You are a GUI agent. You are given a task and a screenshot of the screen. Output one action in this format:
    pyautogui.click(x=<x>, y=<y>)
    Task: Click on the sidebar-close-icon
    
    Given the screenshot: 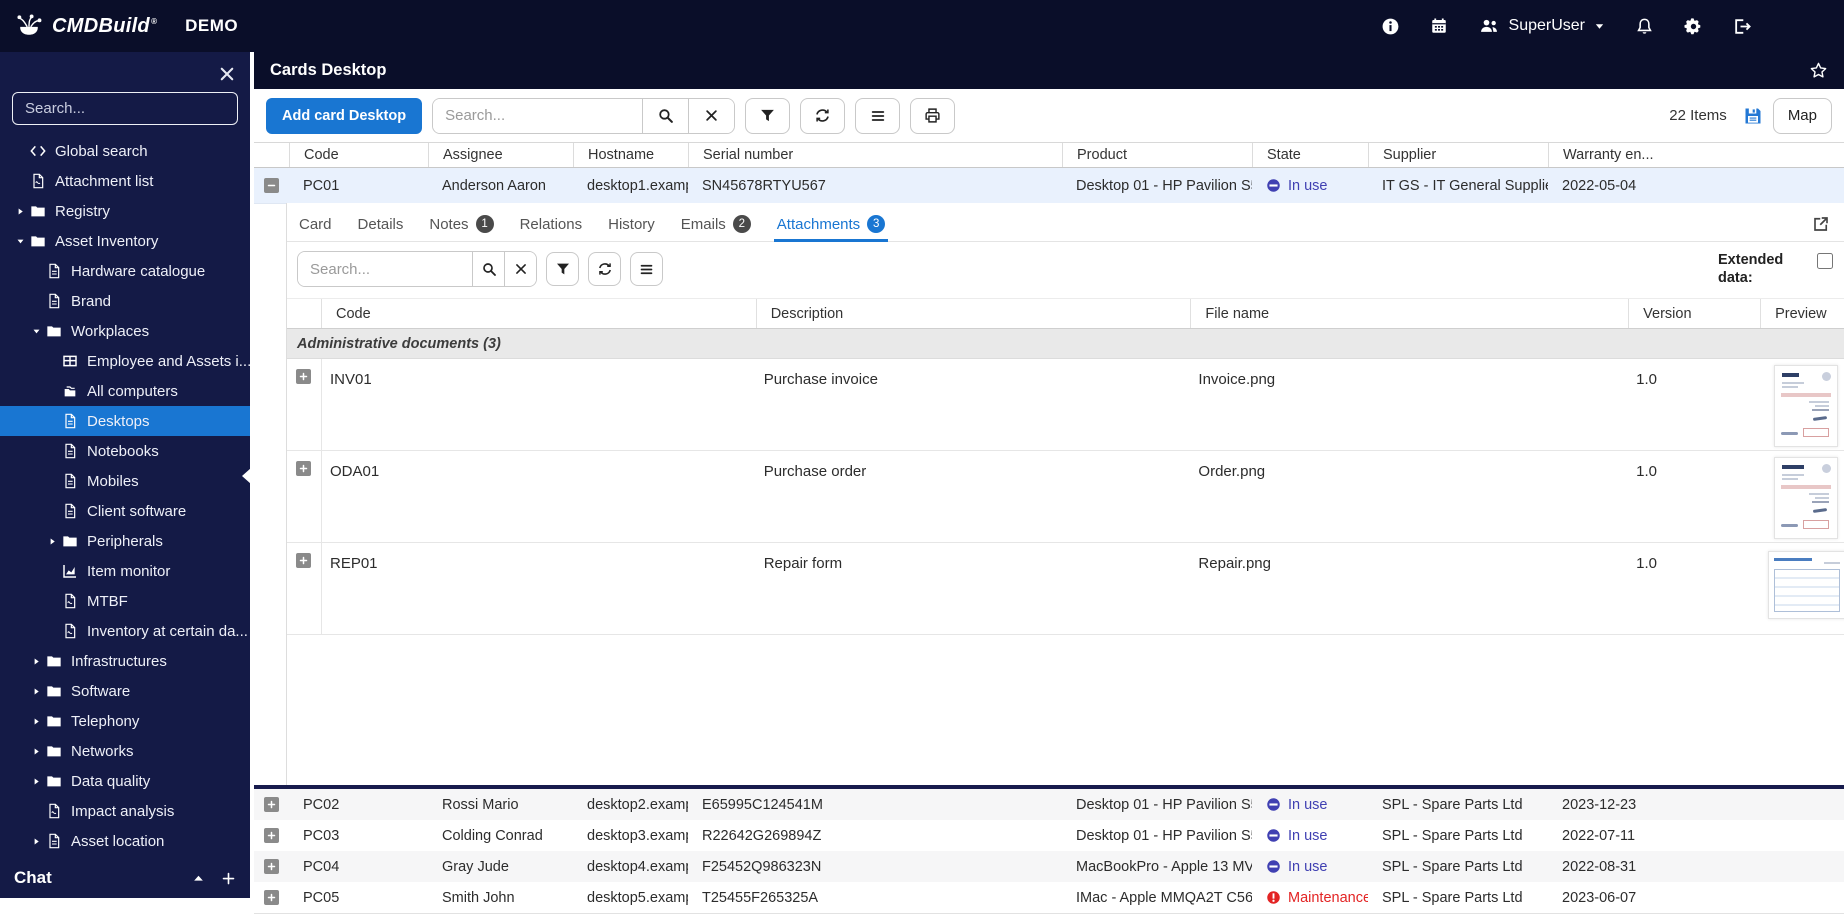 What is the action you would take?
    pyautogui.click(x=227, y=74)
    